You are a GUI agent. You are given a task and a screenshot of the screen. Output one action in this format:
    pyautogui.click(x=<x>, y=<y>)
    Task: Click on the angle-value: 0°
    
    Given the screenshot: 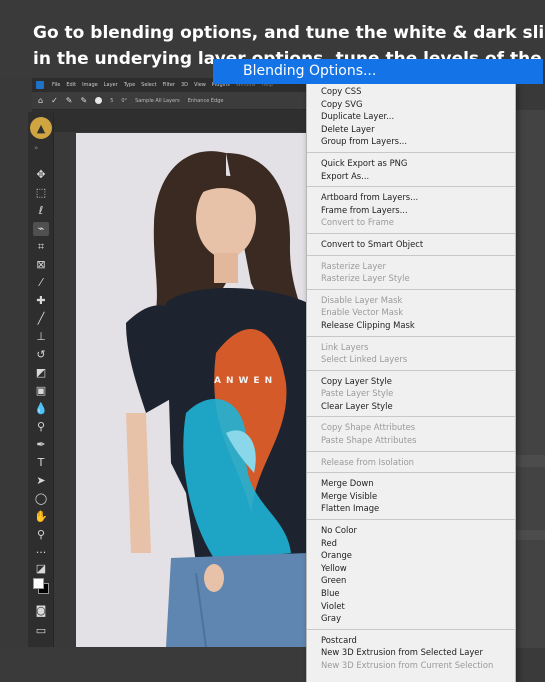 What is the action you would take?
    pyautogui.click(x=124, y=101)
    